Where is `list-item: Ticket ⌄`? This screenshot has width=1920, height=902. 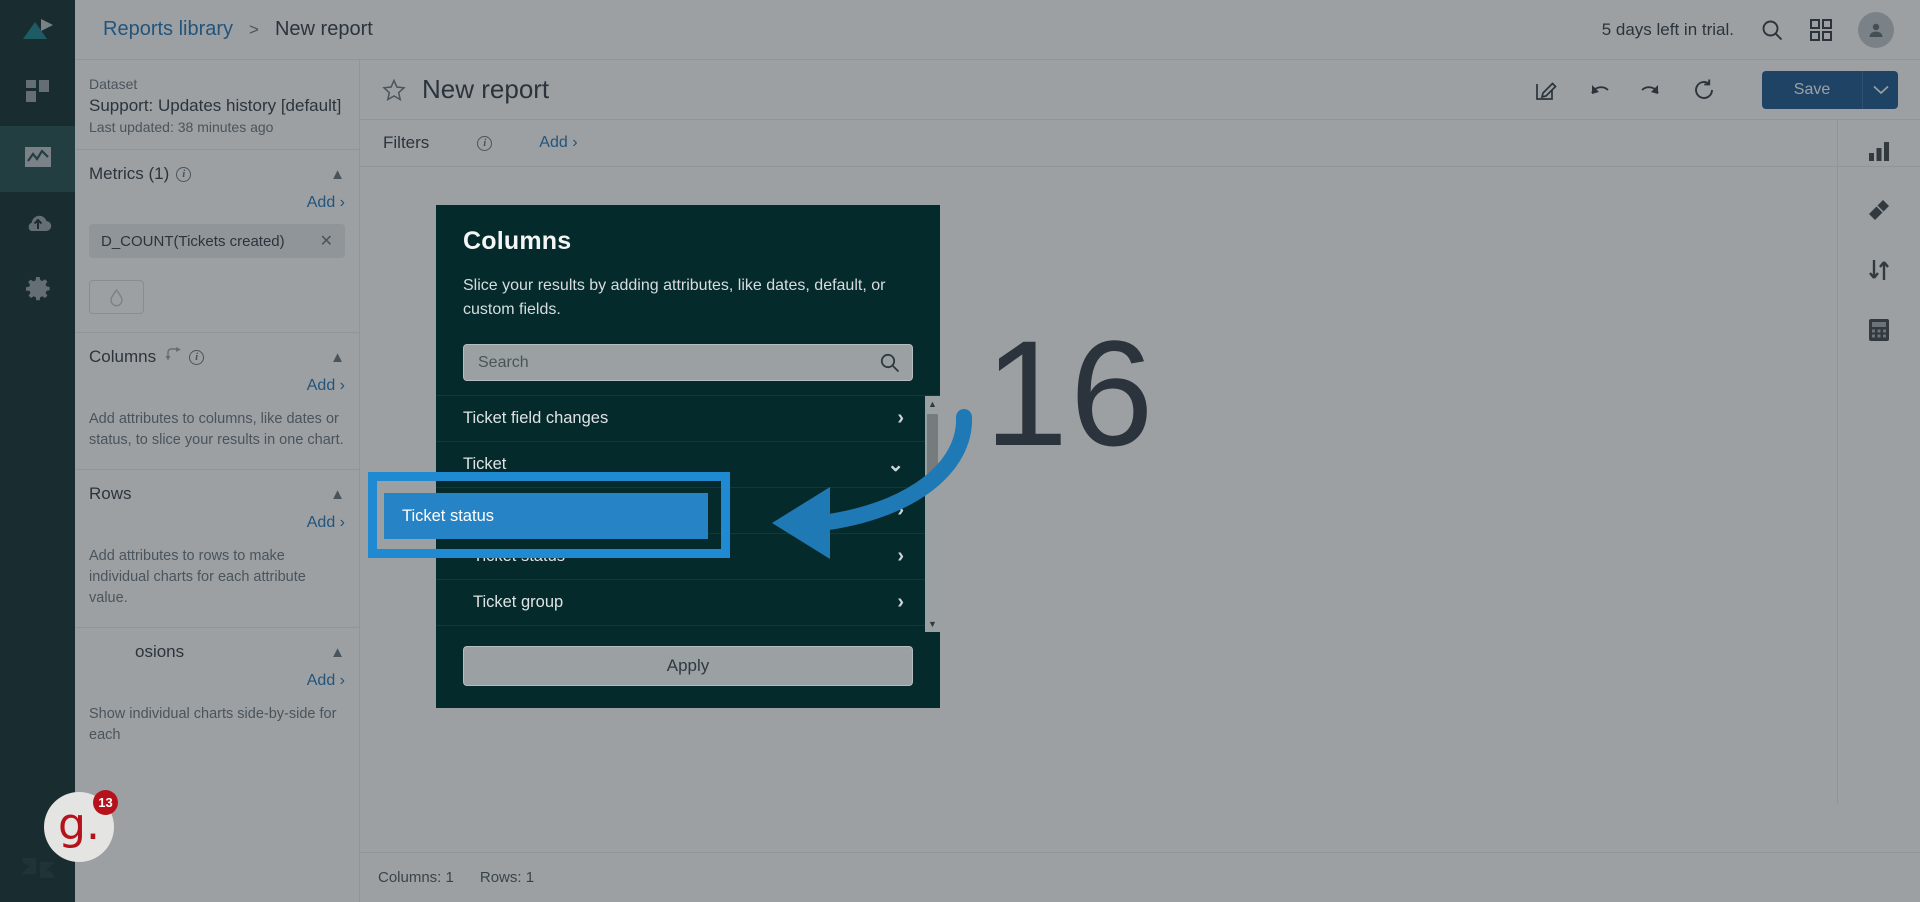 list-item: Ticket ⌄ is located at coordinates (681, 465).